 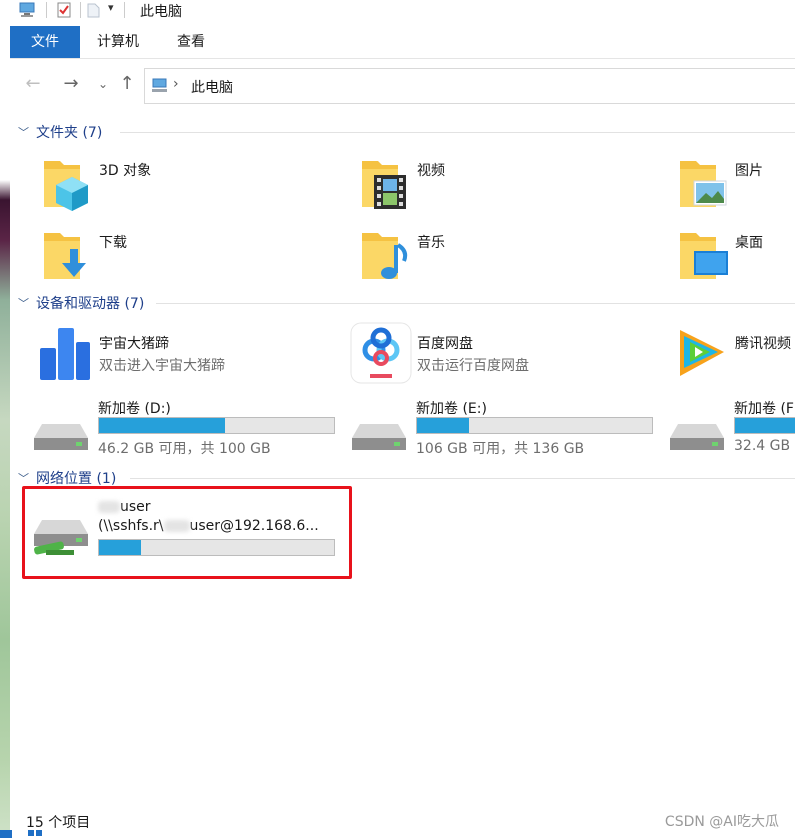 What do you see at coordinates (402, 42) in the screenshot?
I see `ribbon-tabs: 文件 计算机 查看` at bounding box center [402, 42].